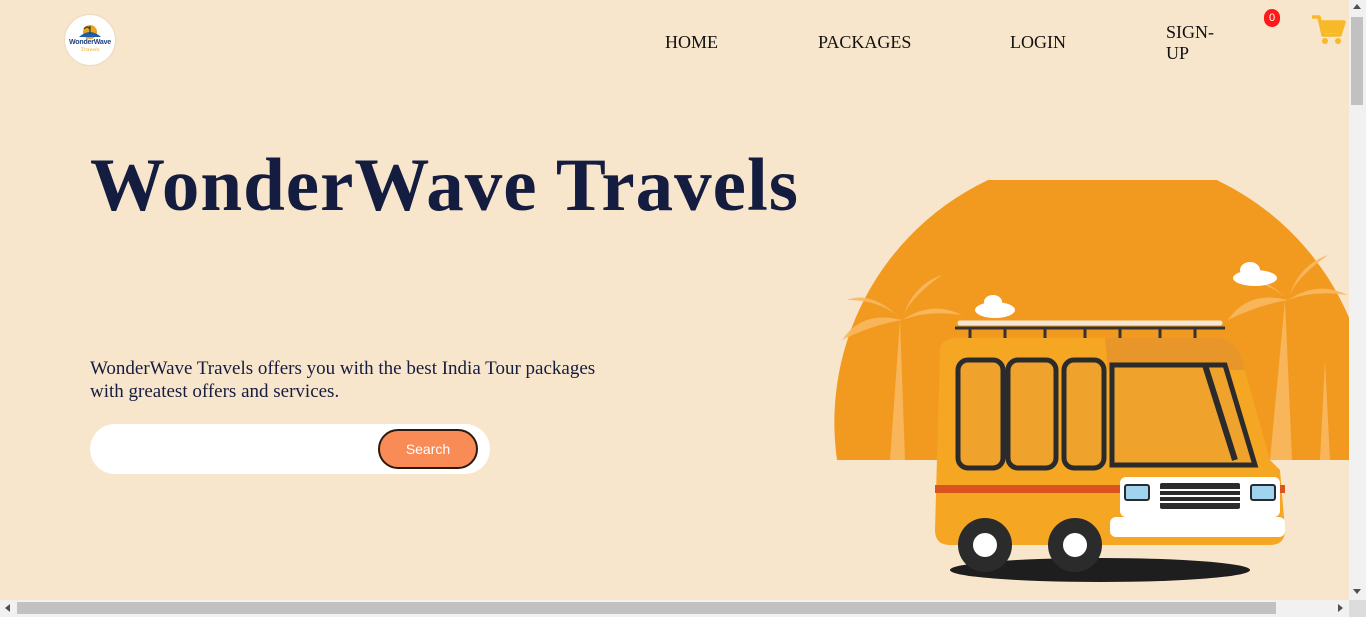  Describe the element at coordinates (90, 50) in the screenshot. I see `logo-subtext: Travels` at that location.